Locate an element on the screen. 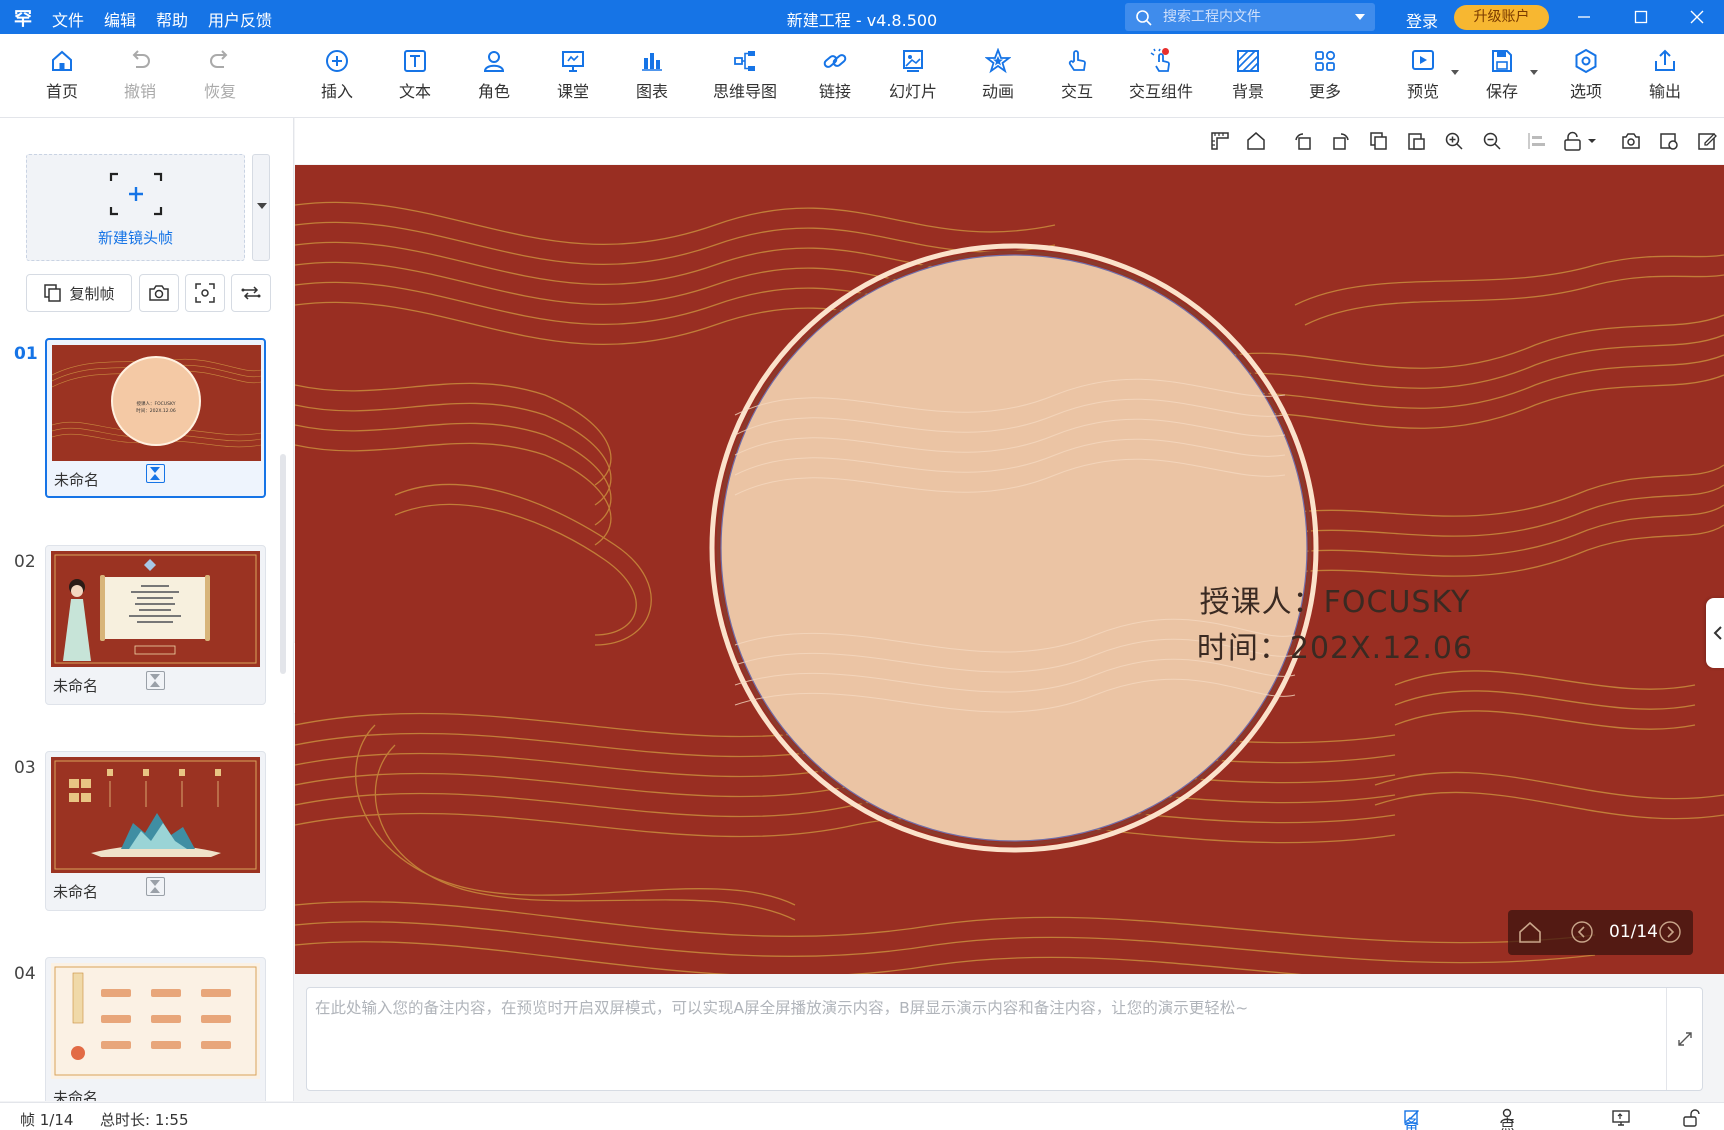  new-frame-button: 新建镜头帧 is located at coordinates (135, 207).